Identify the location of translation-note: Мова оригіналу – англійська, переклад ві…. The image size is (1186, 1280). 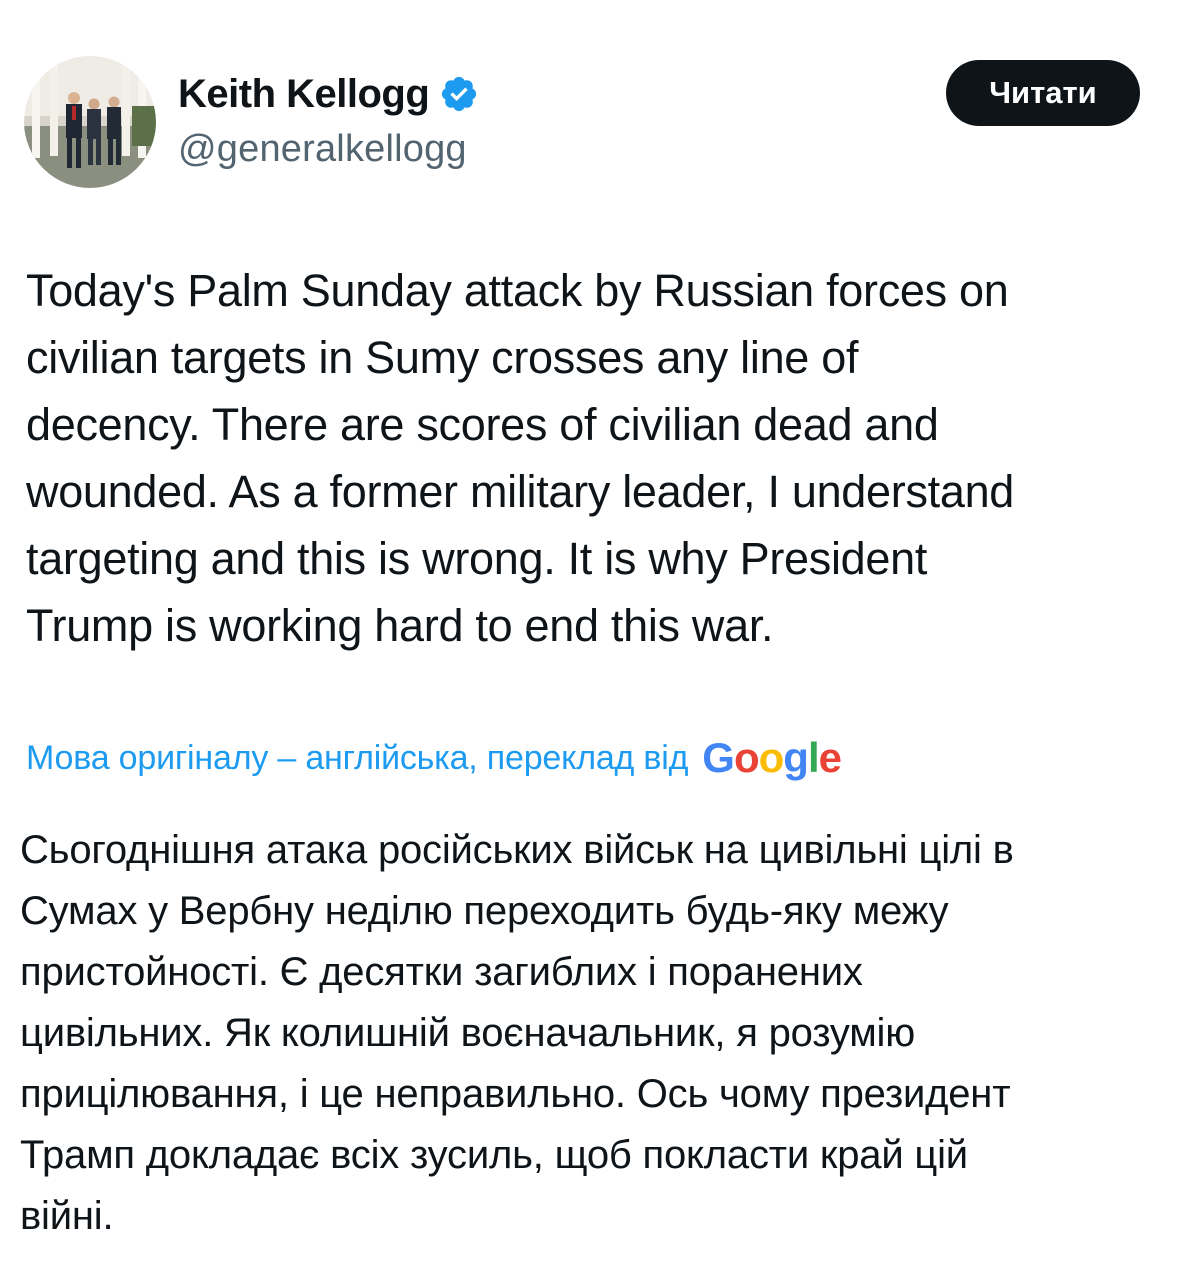
(434, 758).